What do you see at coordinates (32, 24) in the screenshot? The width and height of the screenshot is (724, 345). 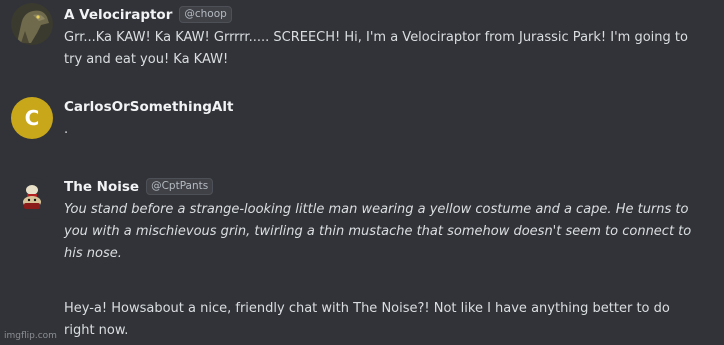 I see `velociraptor-avatar-icon` at bounding box center [32, 24].